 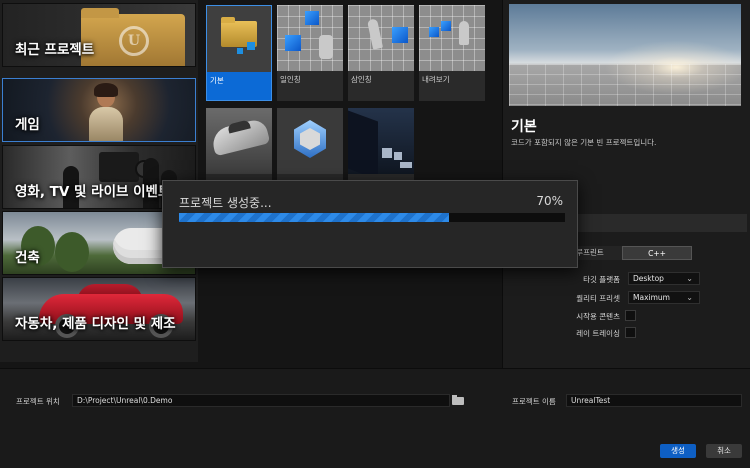 What do you see at coordinates (261, 400) in the screenshot?
I see `project-location-input` at bounding box center [261, 400].